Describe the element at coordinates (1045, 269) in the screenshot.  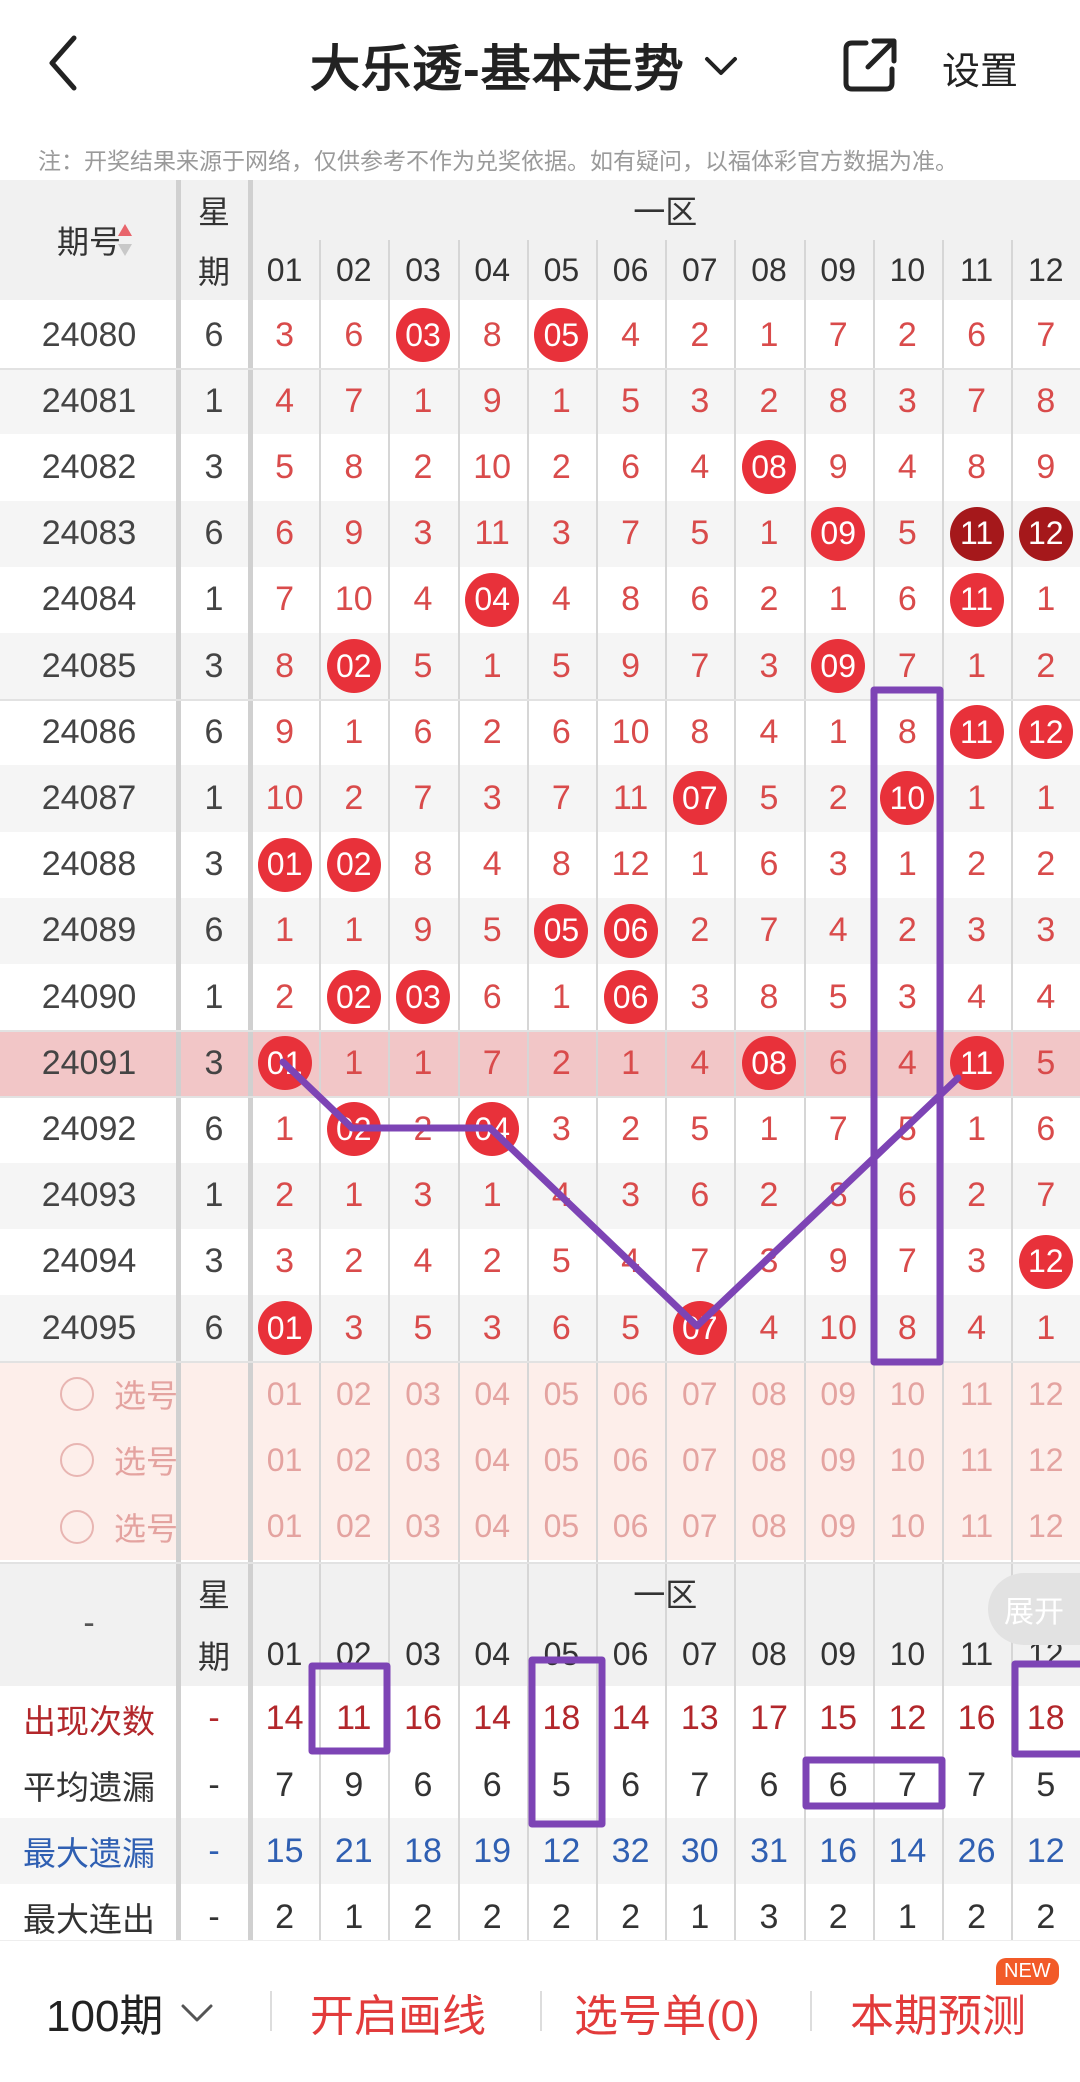
I see `column-header: 12` at that location.